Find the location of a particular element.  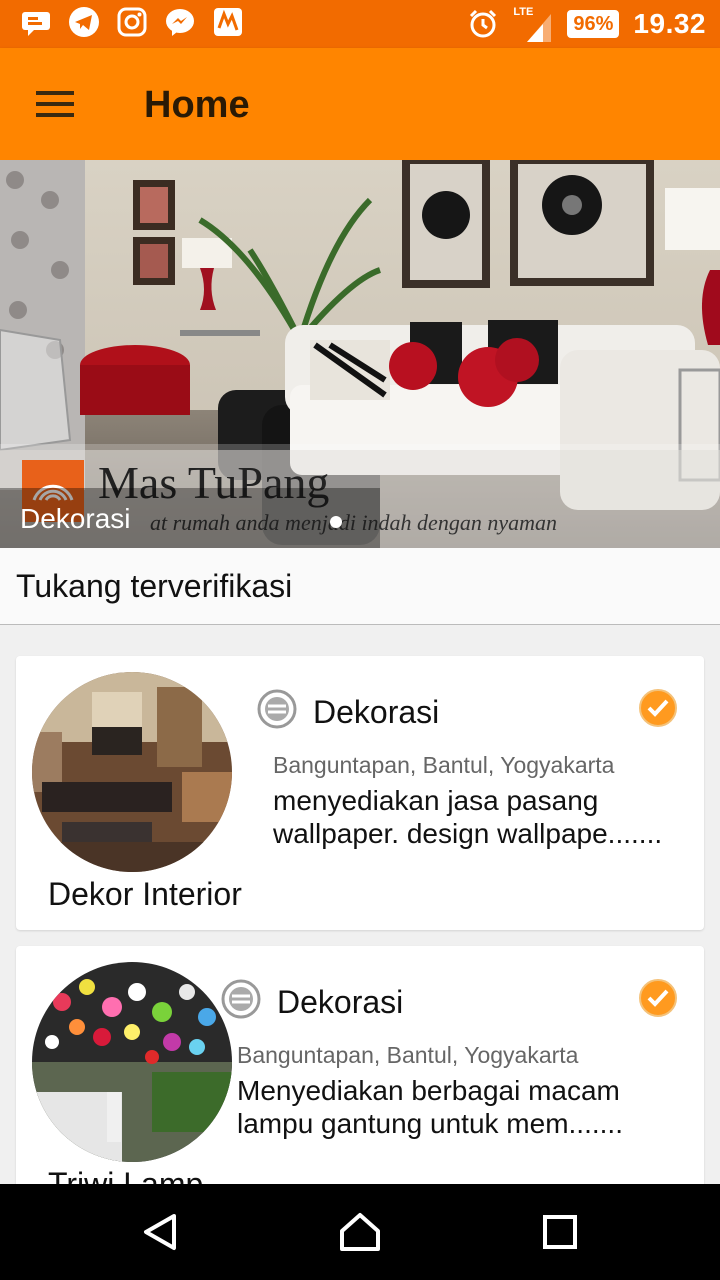

home-icon is located at coordinates (360, 1232).